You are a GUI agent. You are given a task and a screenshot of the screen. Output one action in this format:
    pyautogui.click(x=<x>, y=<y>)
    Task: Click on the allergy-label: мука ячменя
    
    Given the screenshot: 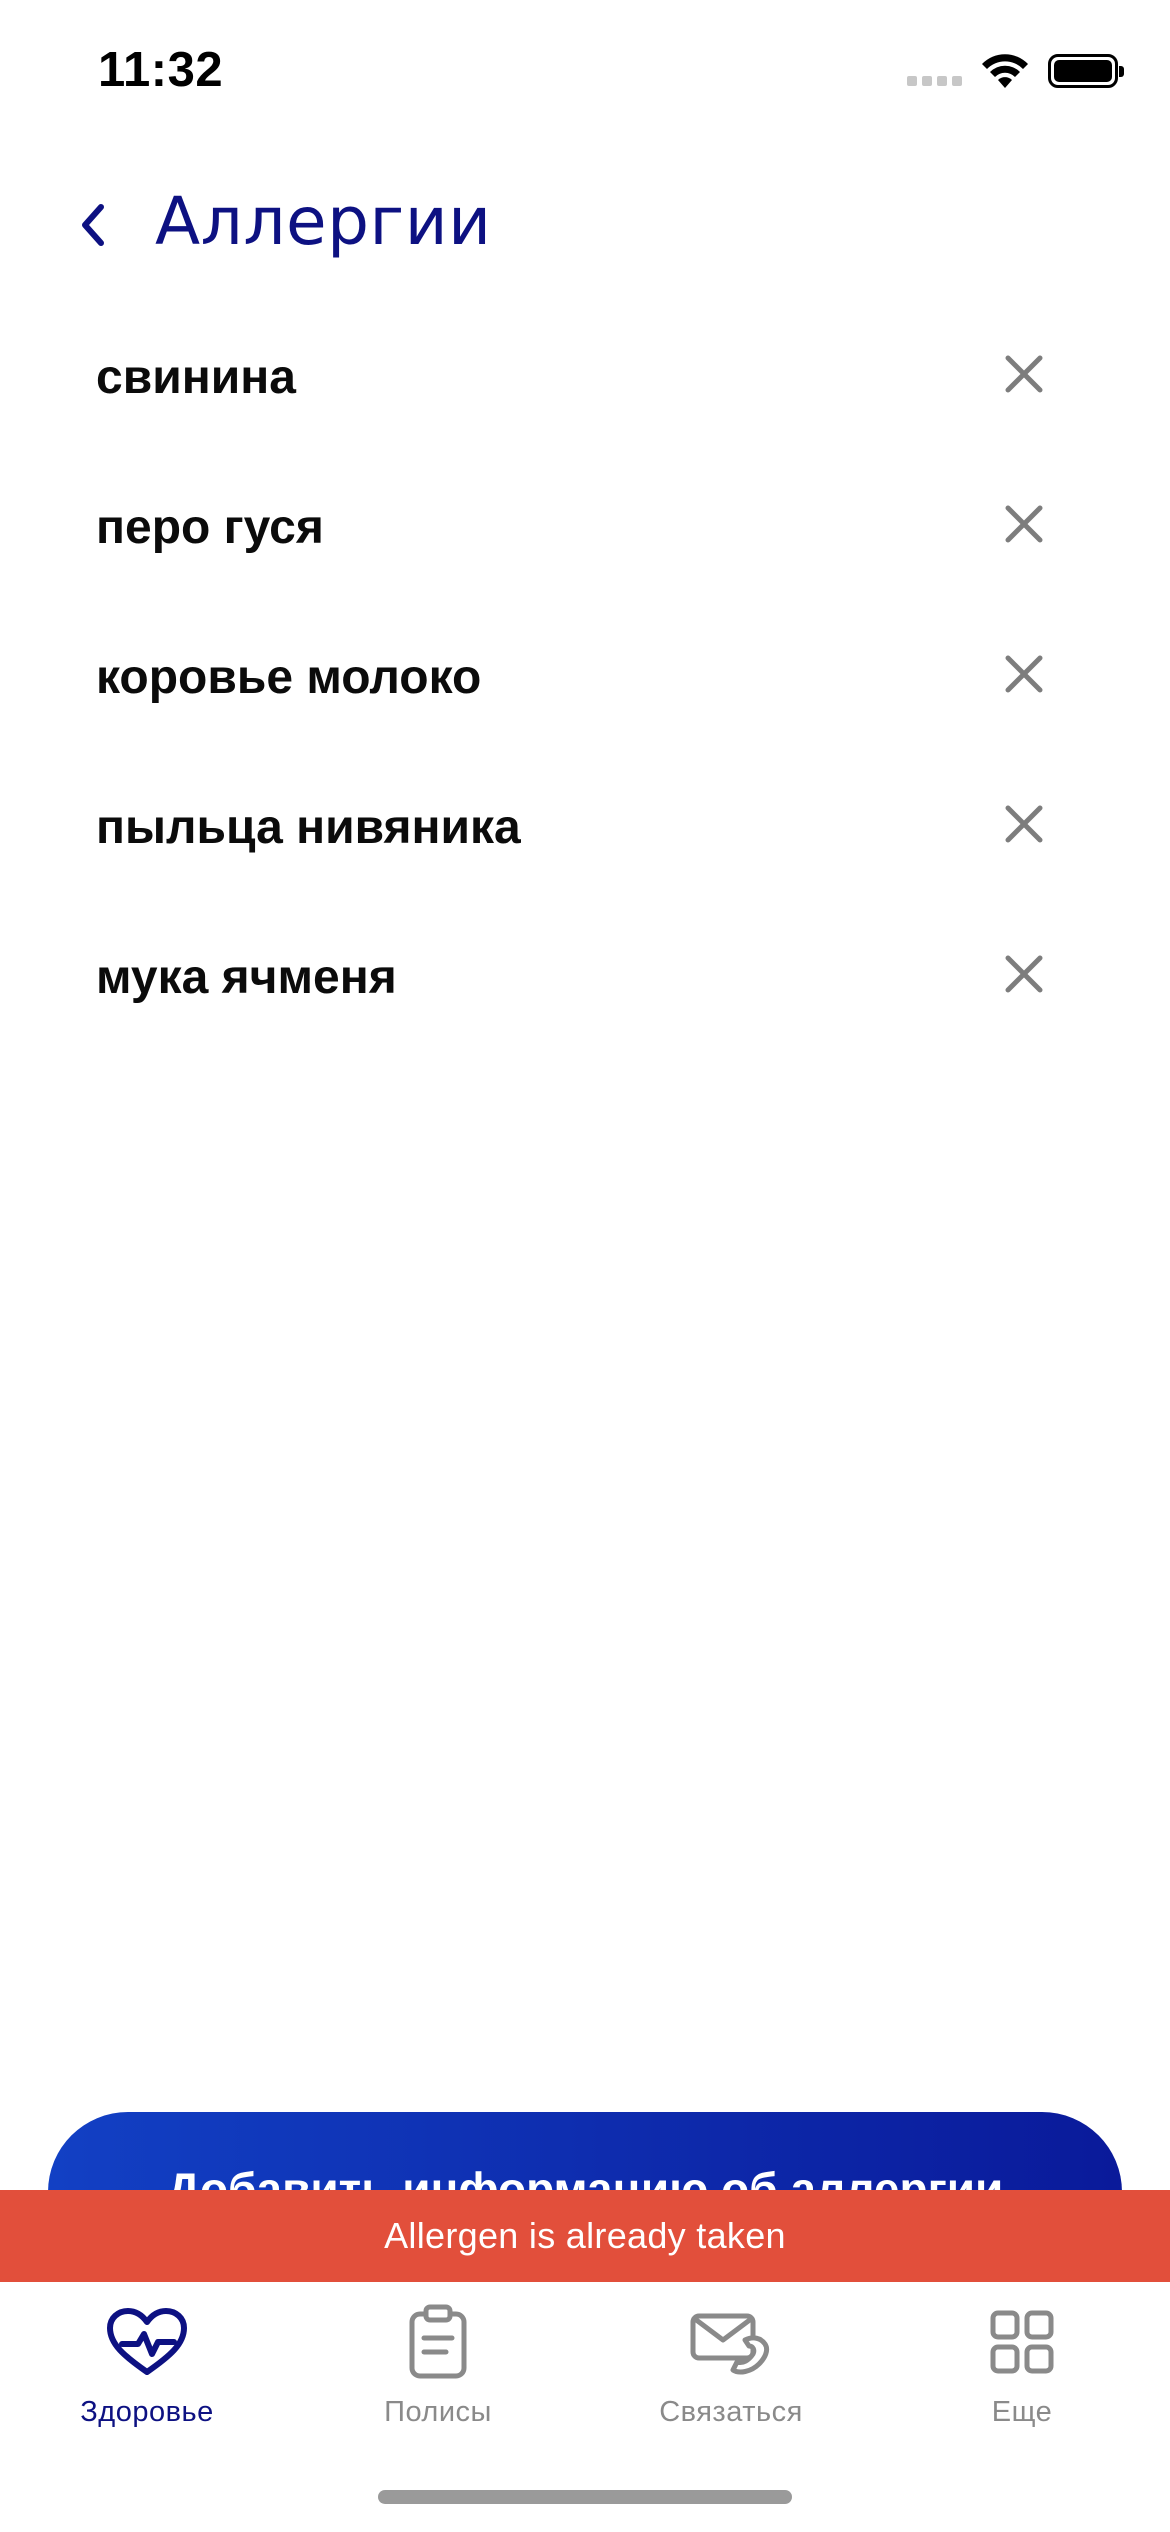 What is the action you would take?
    pyautogui.click(x=246, y=977)
    